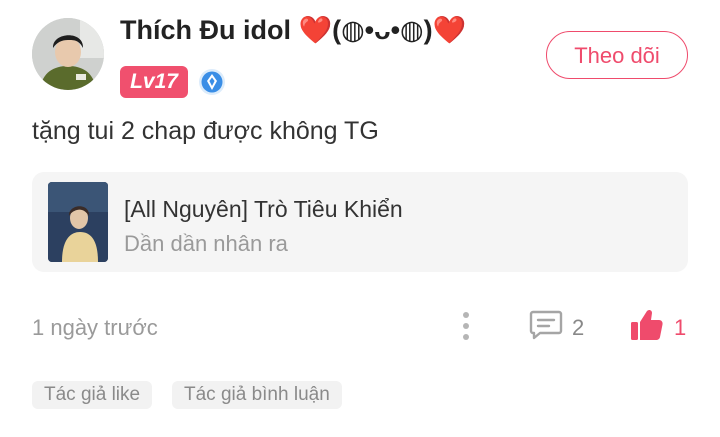 This screenshot has width=720, height=437. I want to click on avatar-image, so click(68, 54).